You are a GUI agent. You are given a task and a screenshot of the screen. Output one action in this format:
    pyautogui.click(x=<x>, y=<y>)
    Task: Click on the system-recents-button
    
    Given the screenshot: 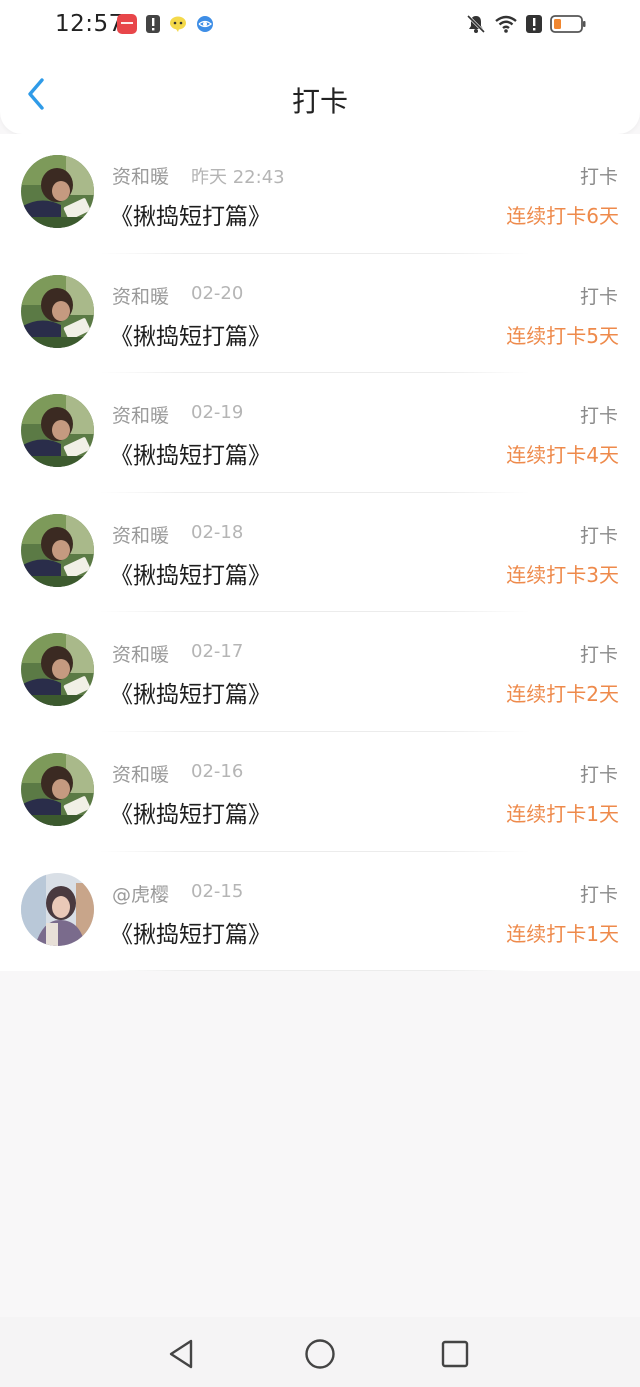 What is the action you would take?
    pyautogui.click(x=455, y=1354)
    